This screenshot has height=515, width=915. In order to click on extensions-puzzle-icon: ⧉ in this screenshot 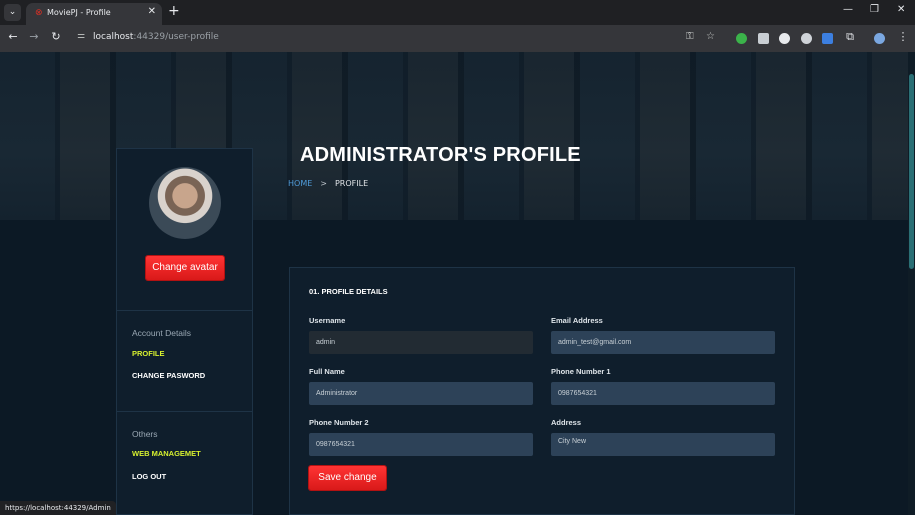, I will do `click(850, 37)`.